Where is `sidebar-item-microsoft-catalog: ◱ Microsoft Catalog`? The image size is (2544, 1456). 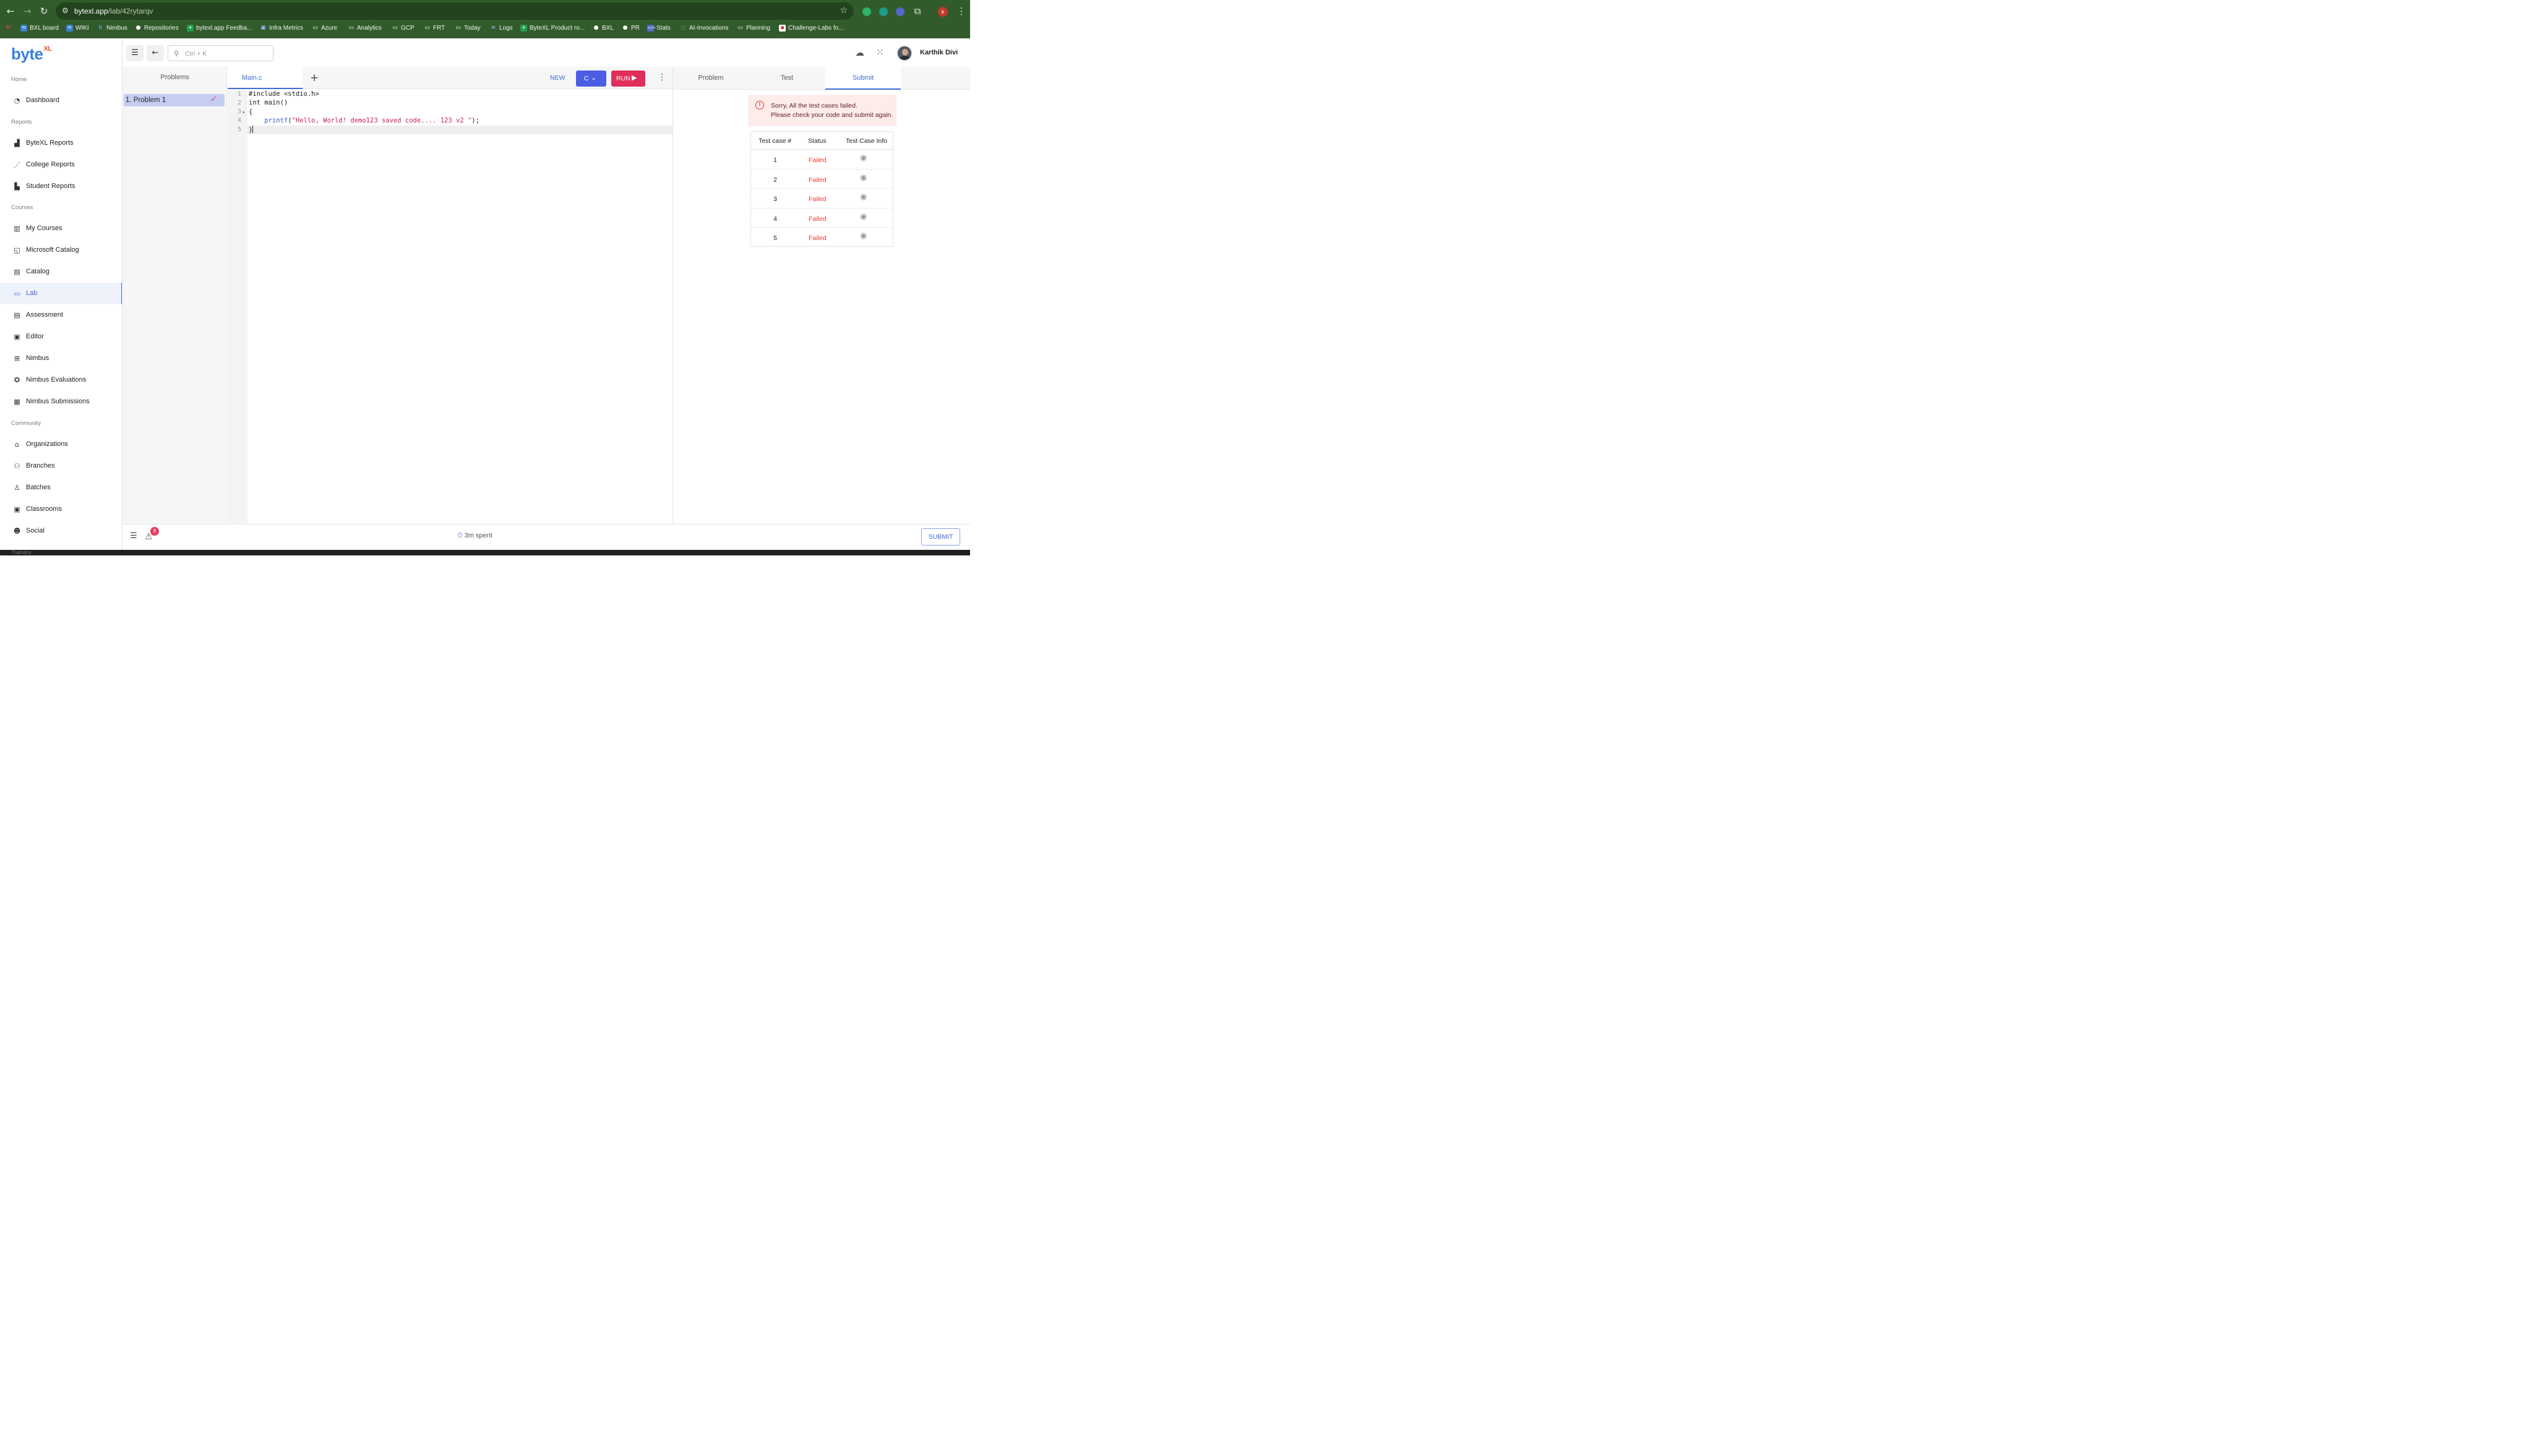 sidebar-item-microsoft-catalog: ◱ Microsoft Catalog is located at coordinates (61, 250).